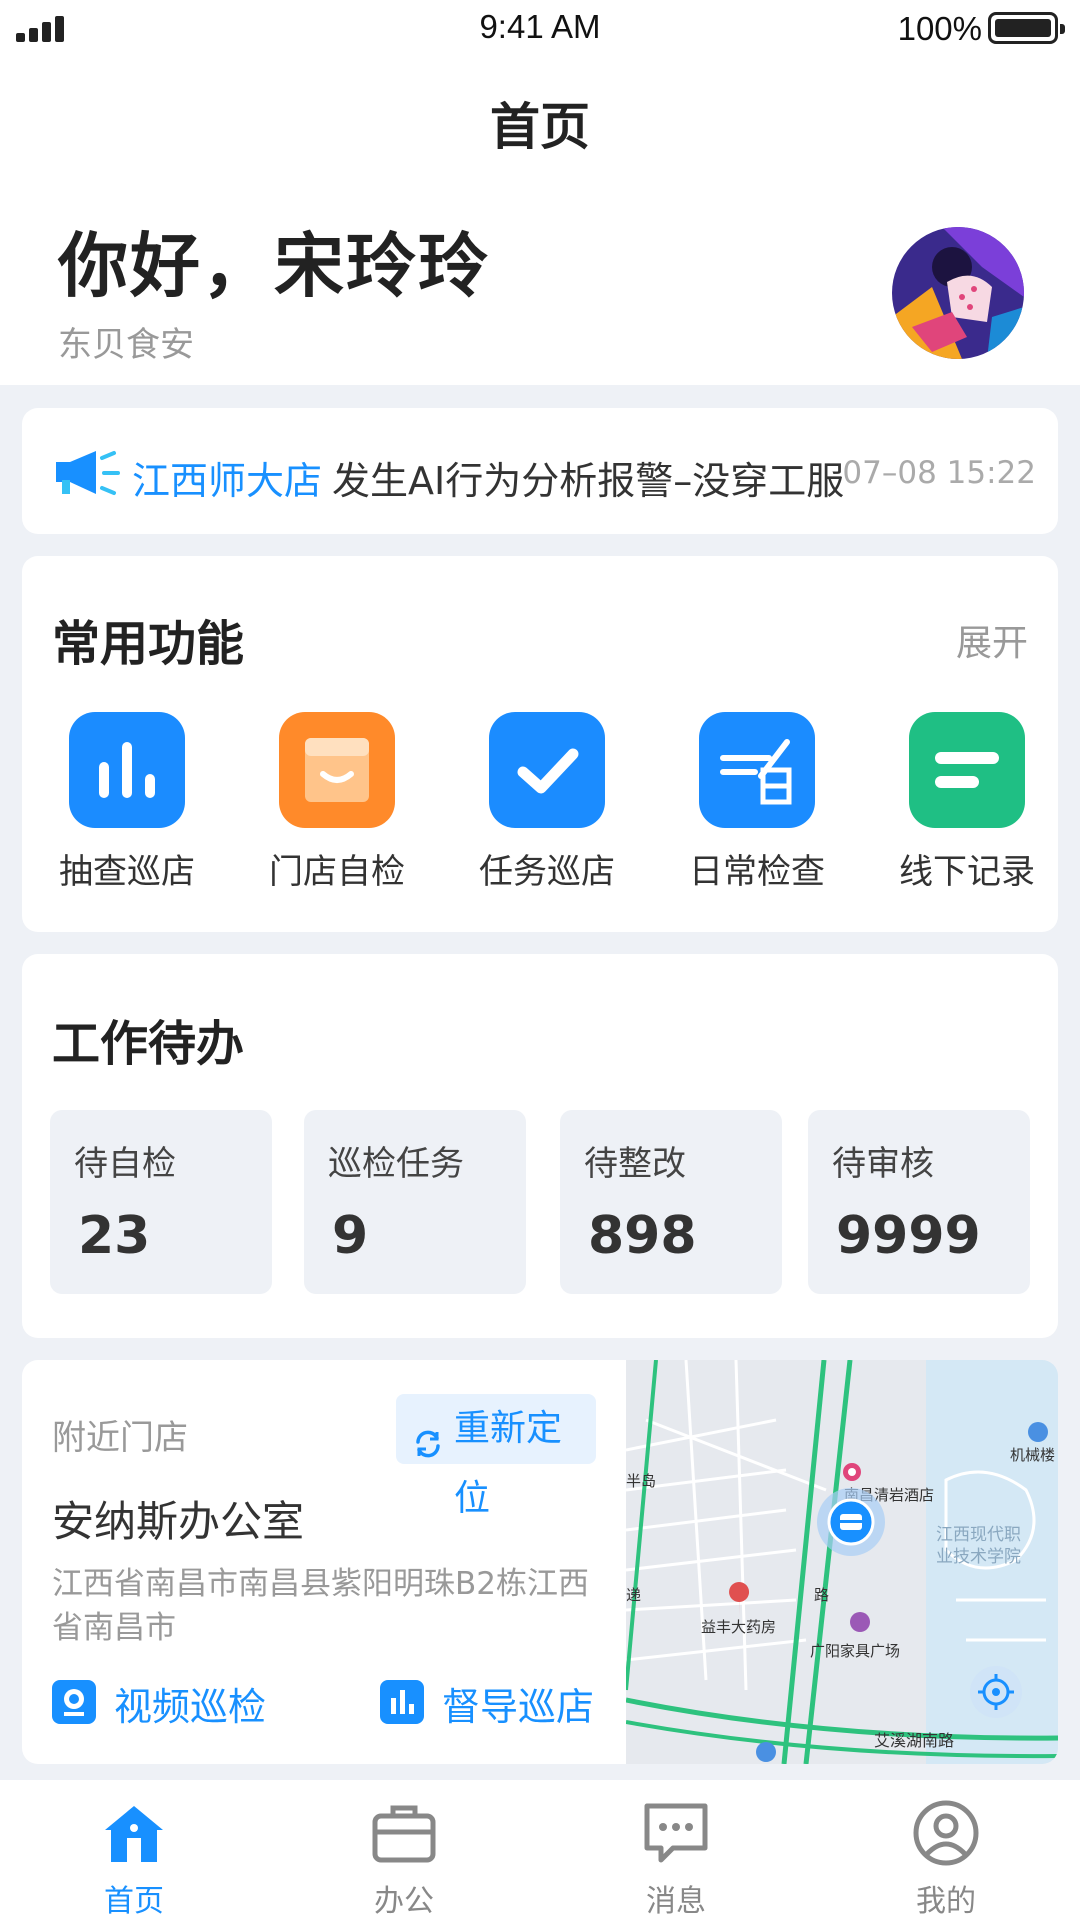  What do you see at coordinates (337, 872) in the screenshot?
I see `feature-label: 门店自检` at bounding box center [337, 872].